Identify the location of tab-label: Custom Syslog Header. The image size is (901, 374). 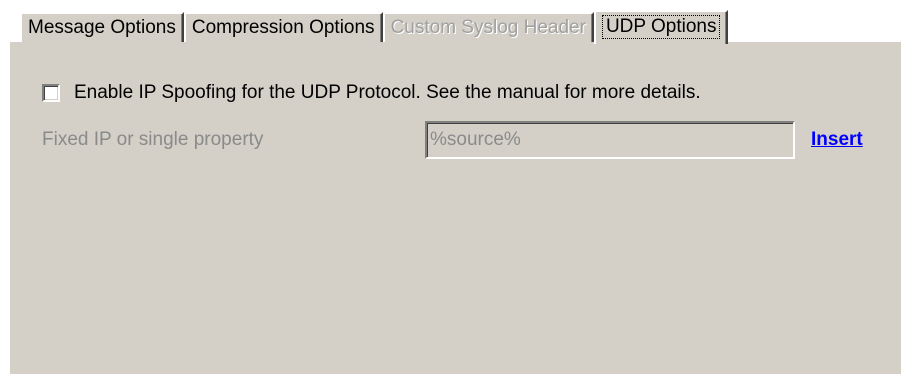
(488, 27).